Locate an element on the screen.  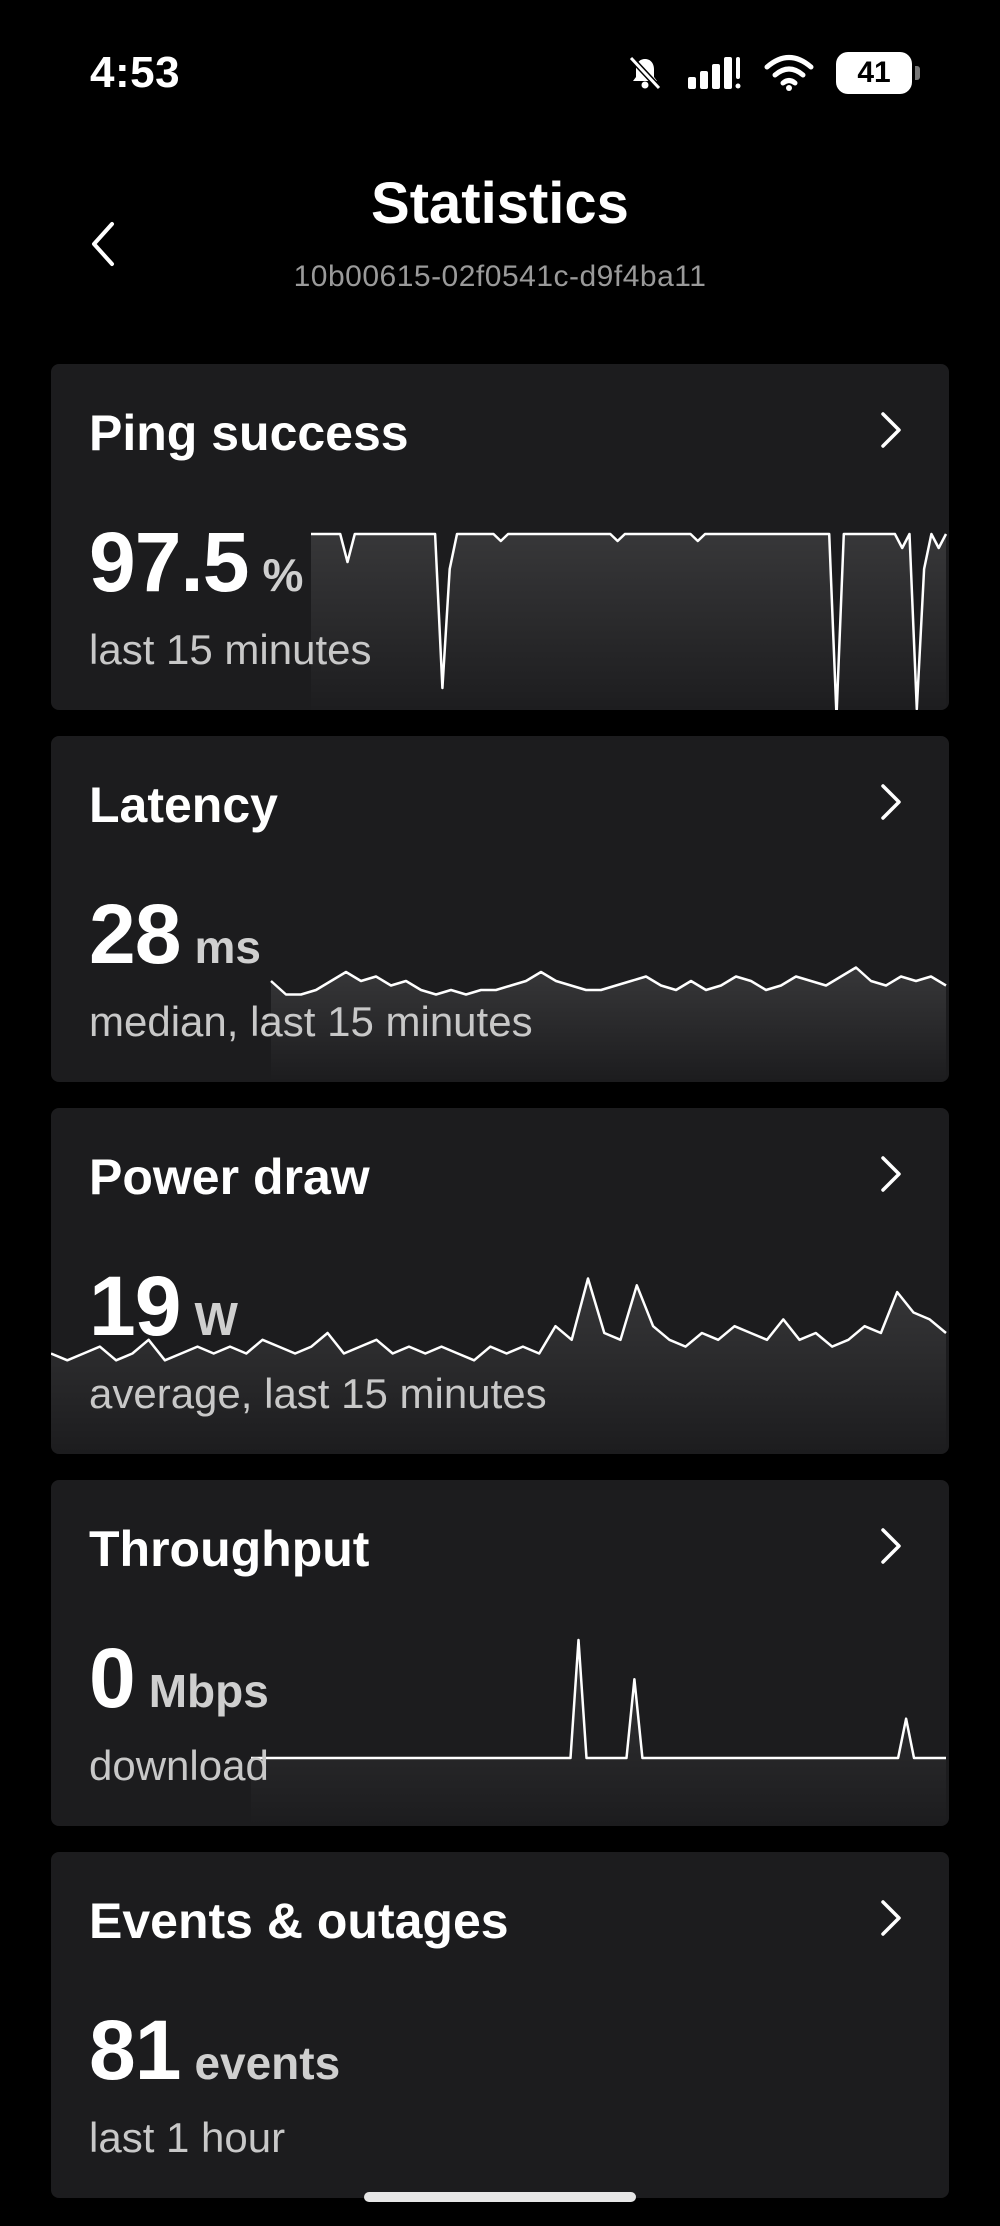
card-subtitle: last 15 minutes is located at coordinates (230, 649).